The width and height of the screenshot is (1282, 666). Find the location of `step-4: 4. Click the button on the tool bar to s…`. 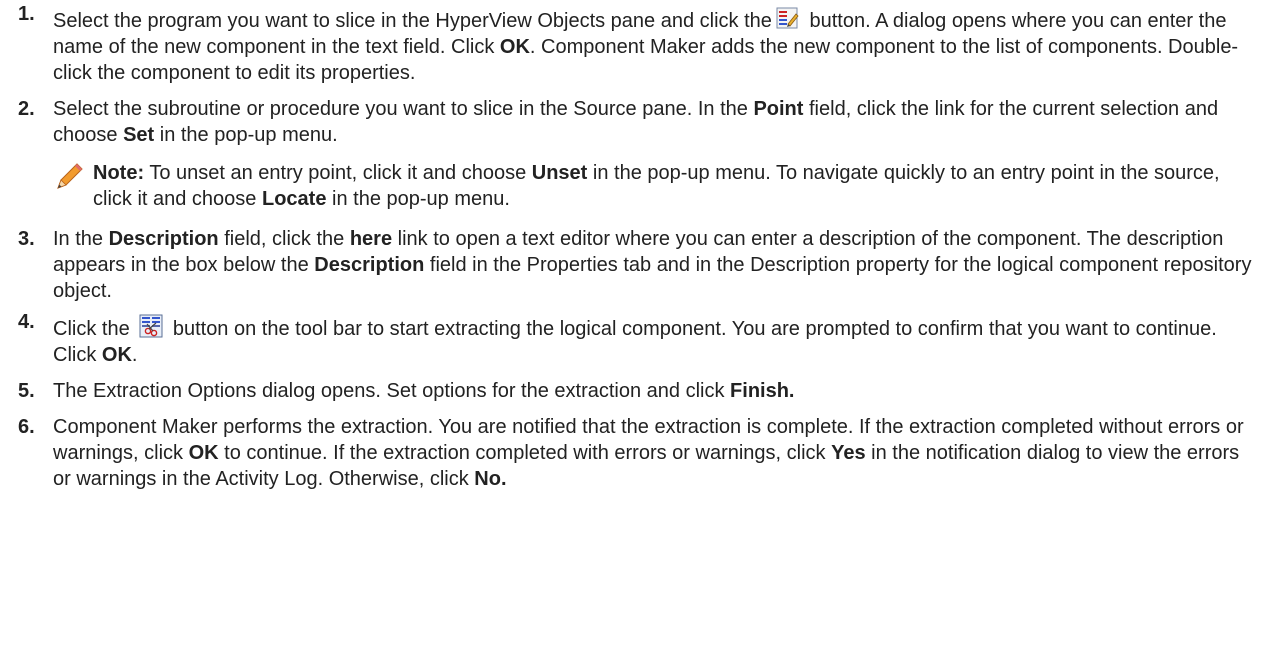

step-4: 4. Click the button on the tool bar to s… is located at coordinates (640, 339).